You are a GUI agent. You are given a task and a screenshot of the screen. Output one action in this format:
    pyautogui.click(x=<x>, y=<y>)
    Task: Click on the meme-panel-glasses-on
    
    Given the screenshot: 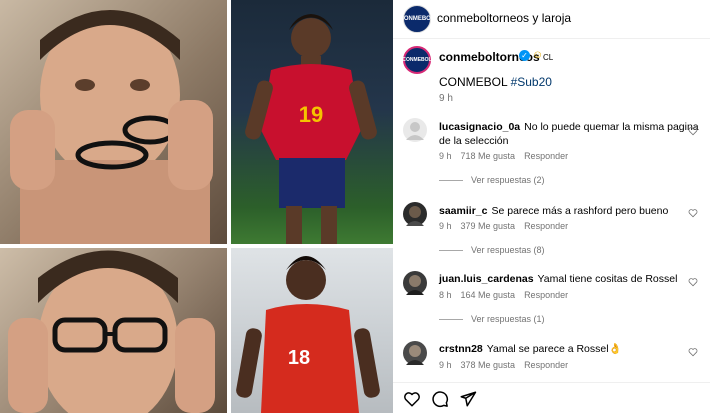 What is the action you would take?
    pyautogui.click(x=113, y=330)
    